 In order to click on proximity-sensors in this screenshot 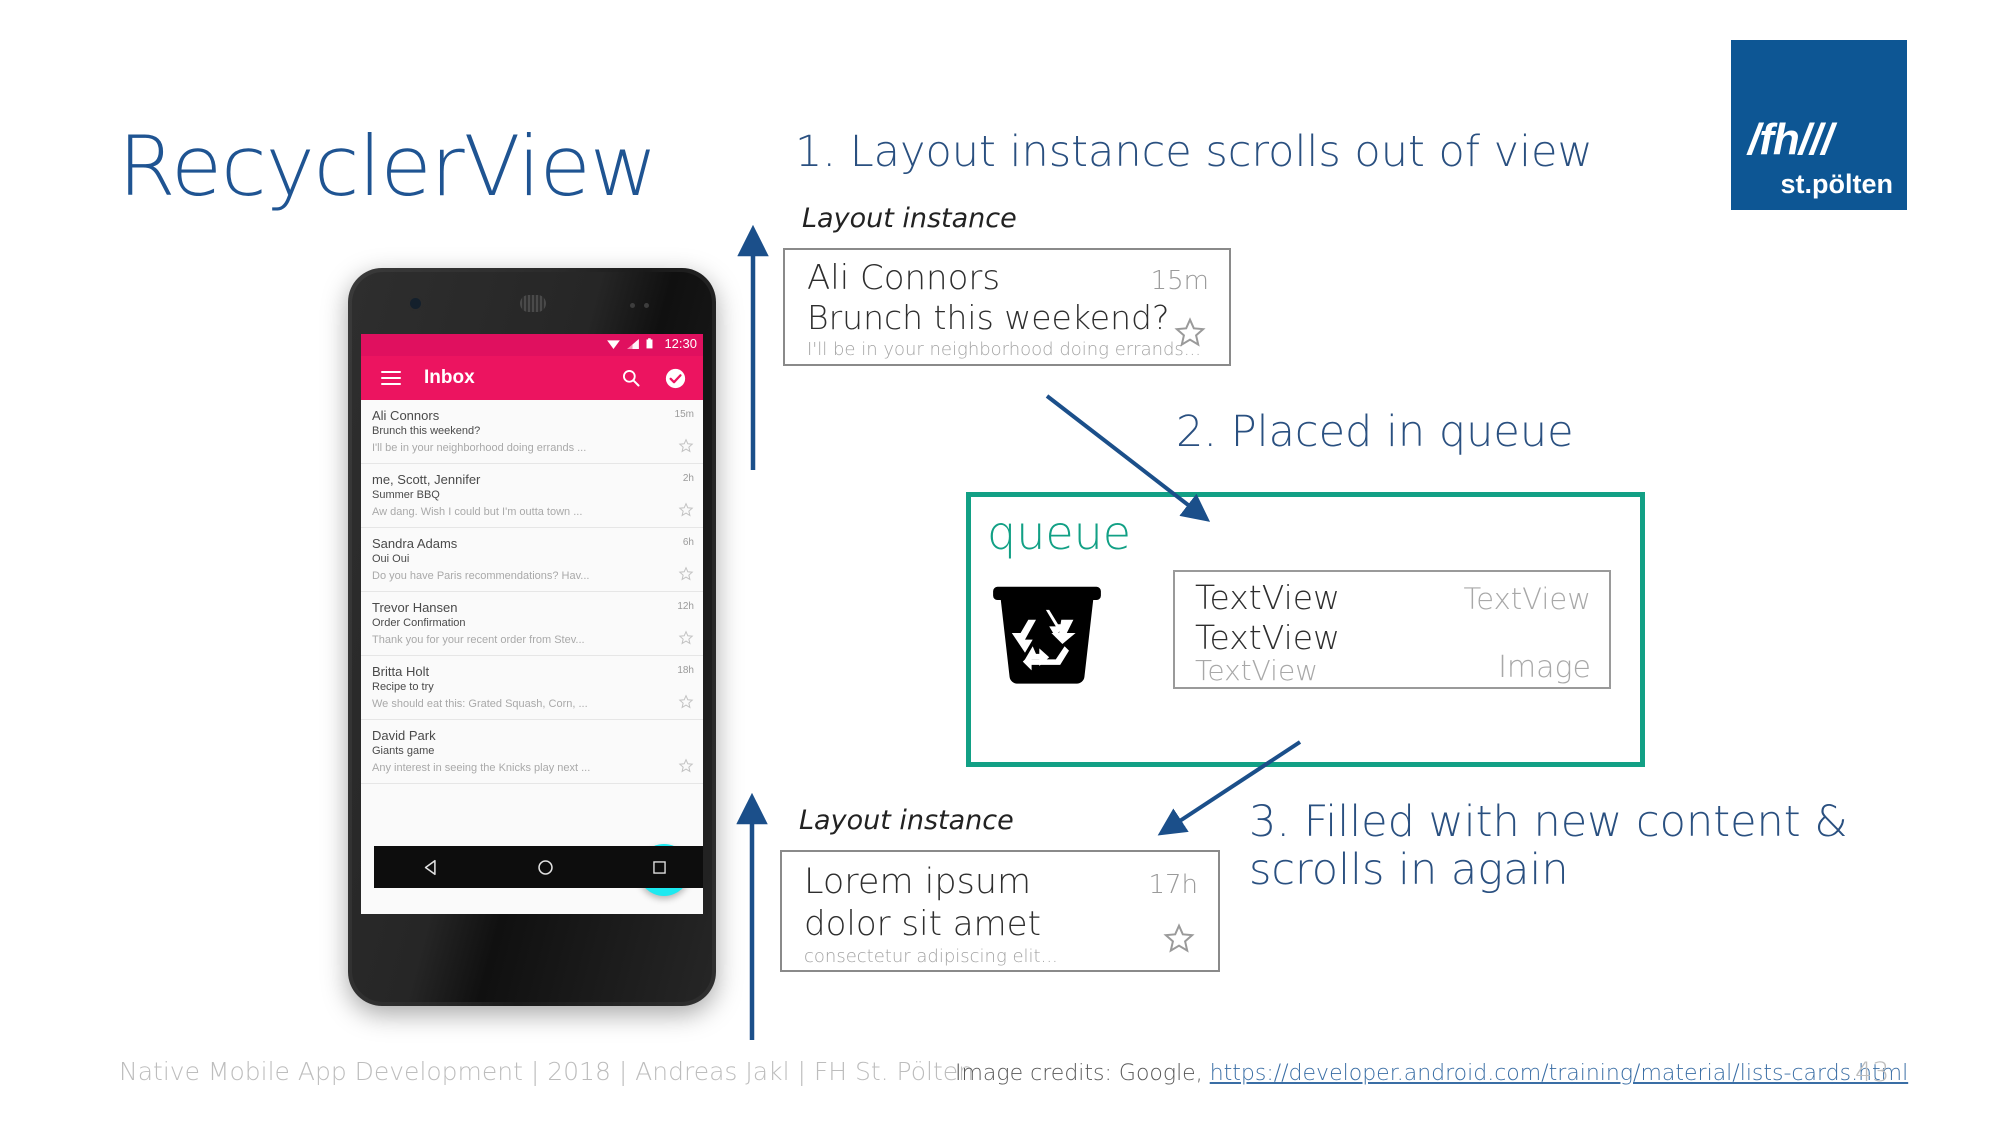, I will do `click(642, 305)`.